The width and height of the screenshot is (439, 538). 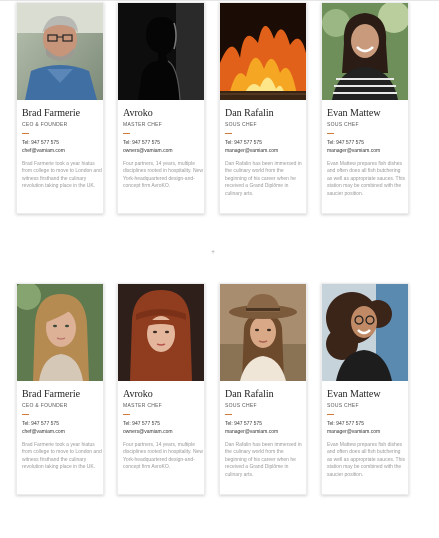 I want to click on team-photo-woman-red-hair, so click(x=161, y=332).